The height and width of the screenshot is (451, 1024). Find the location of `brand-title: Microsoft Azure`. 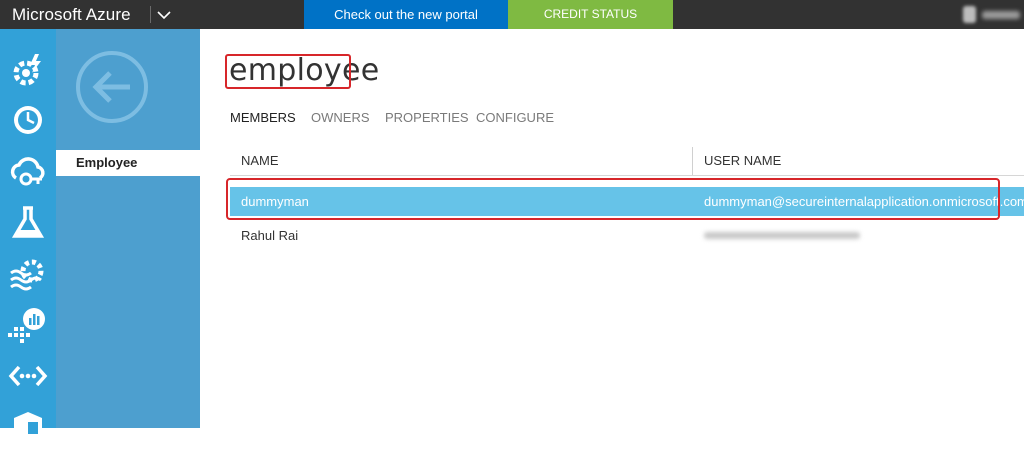

brand-title: Microsoft Azure is located at coordinates (71, 14).